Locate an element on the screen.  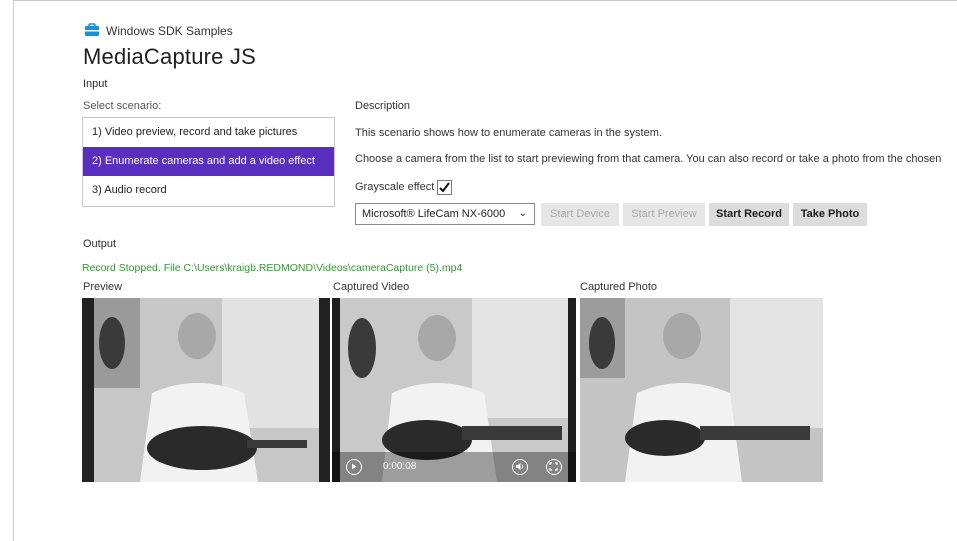
start-preview-button: Start Preview is located at coordinates (664, 214).